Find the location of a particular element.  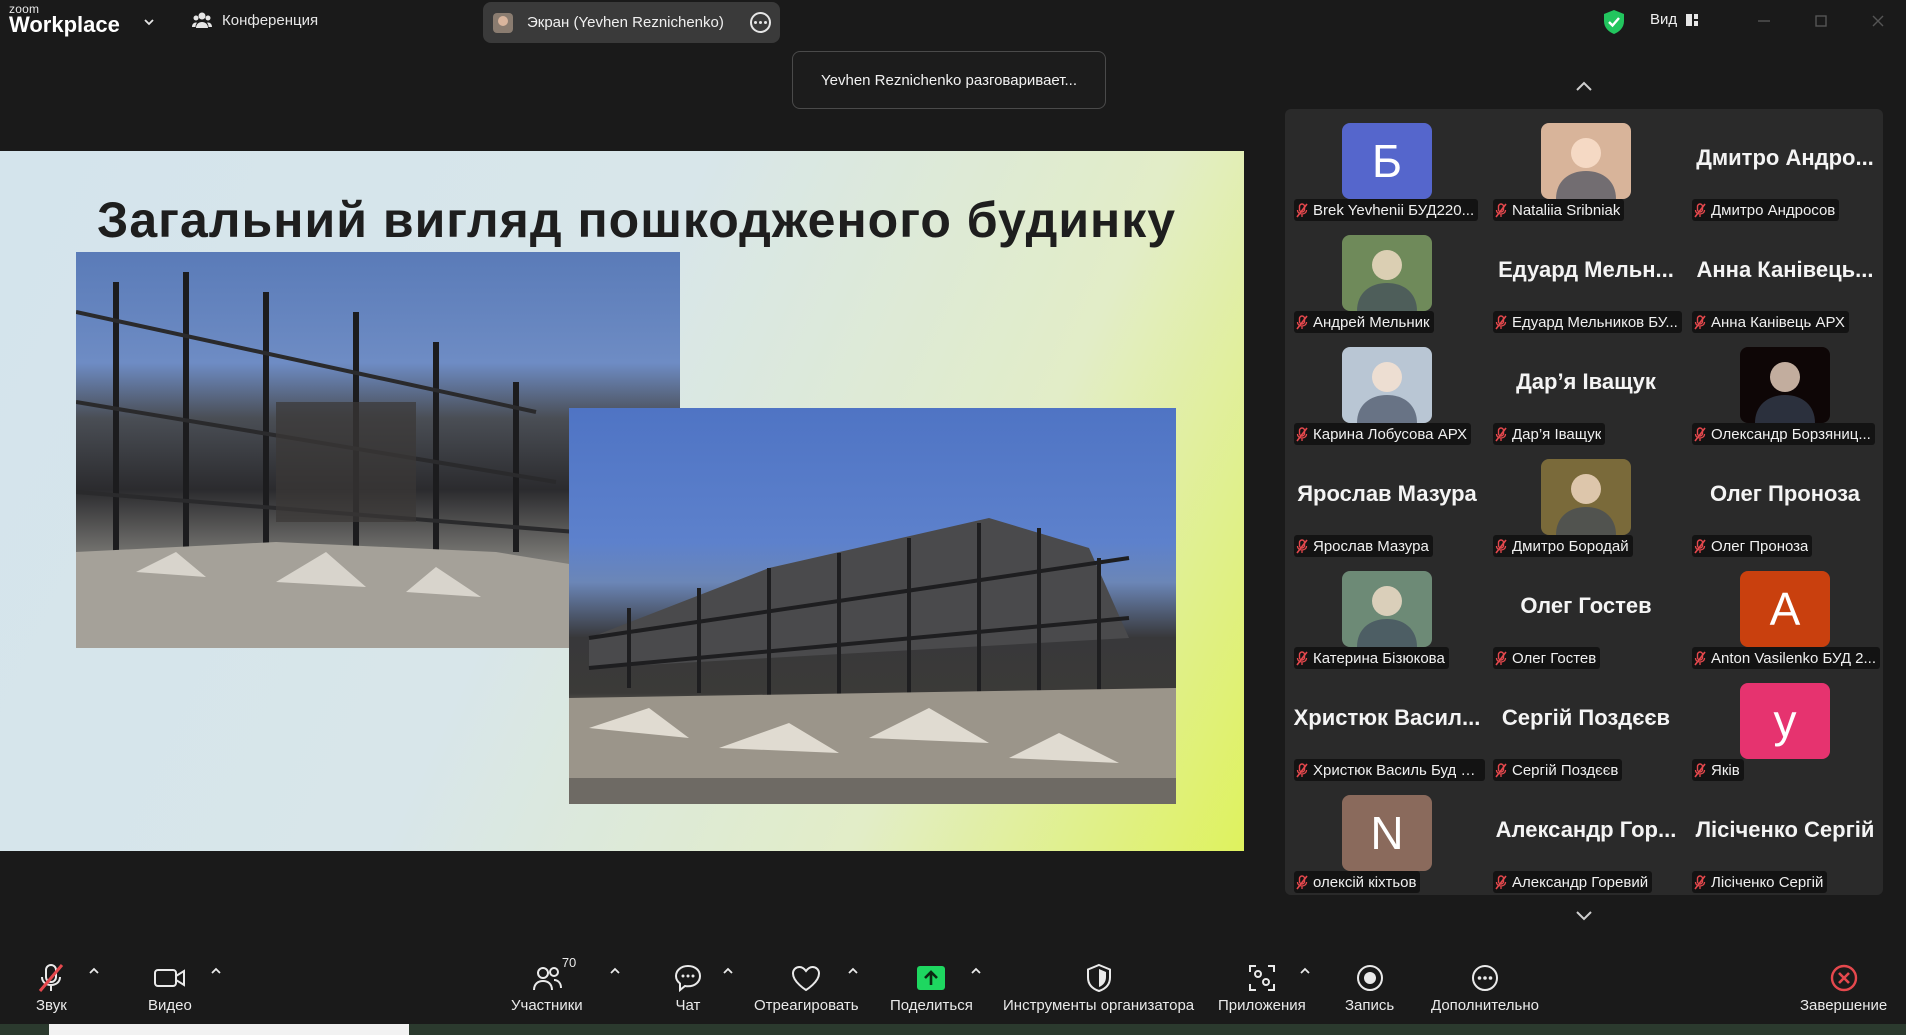

participant-tile: Сергій Поздєєв Сергій Поздєєв is located at coordinates (1586, 726).